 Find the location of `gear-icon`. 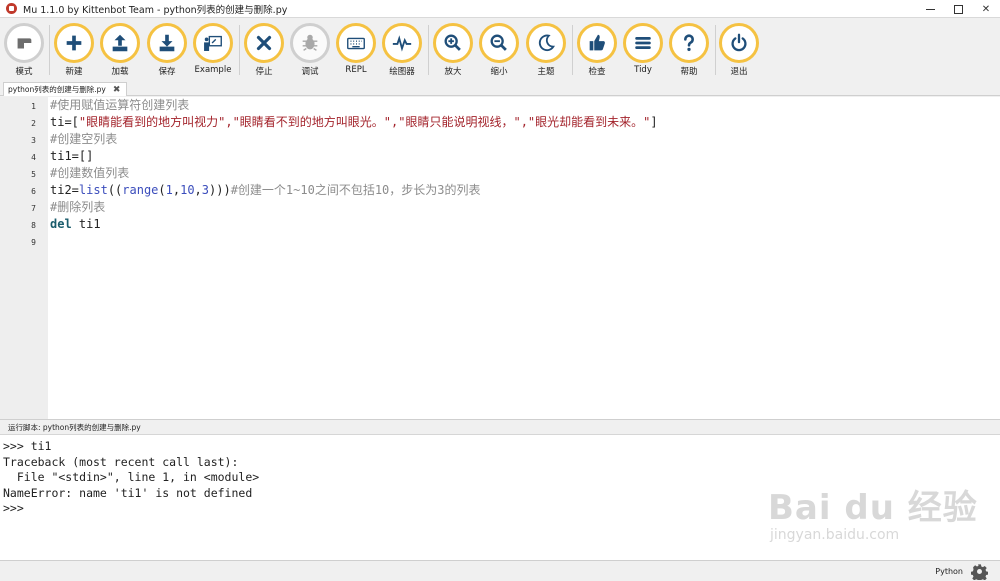

gear-icon is located at coordinates (979, 571).